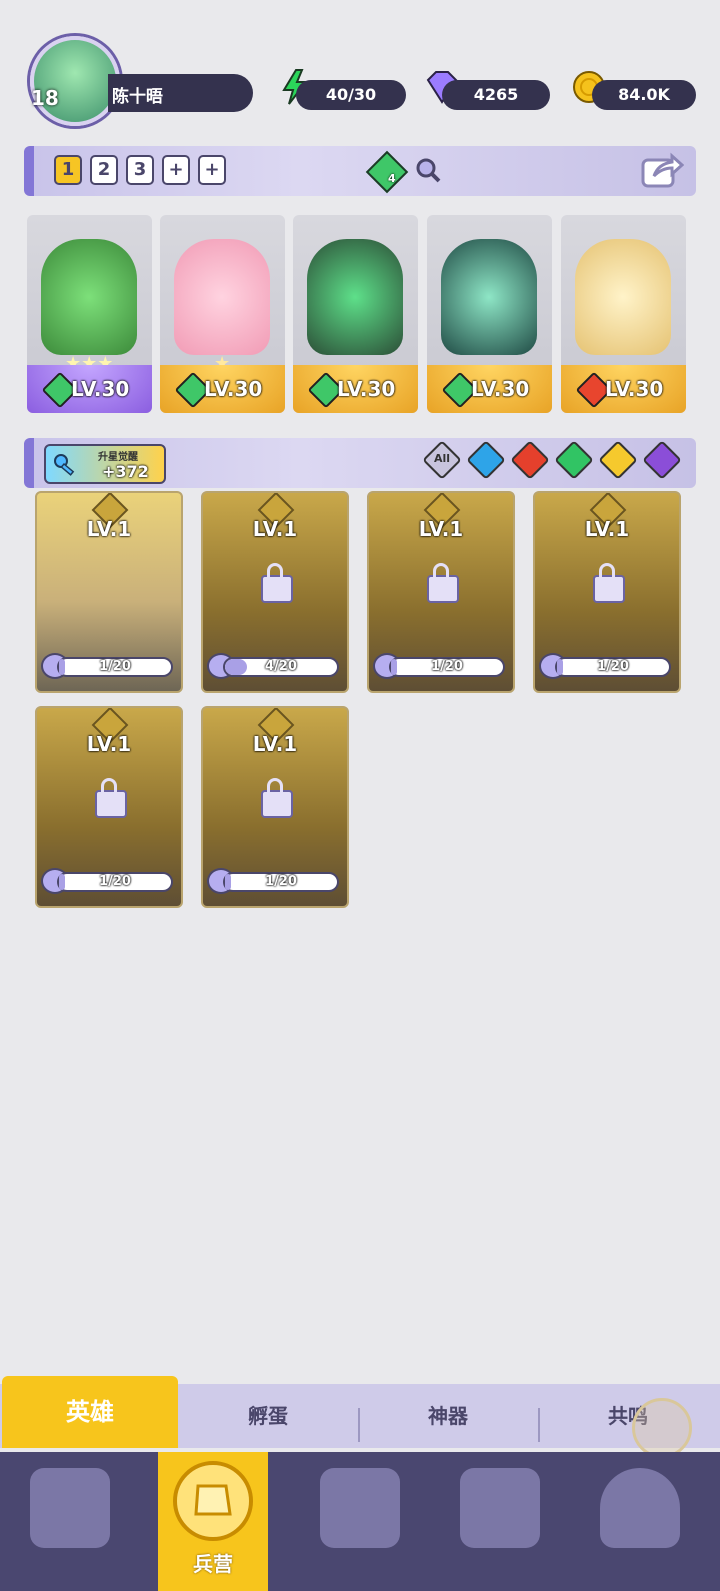 The image size is (720, 1591). Describe the element at coordinates (392, 178) in the screenshot. I see `team-element-count: 4` at that location.